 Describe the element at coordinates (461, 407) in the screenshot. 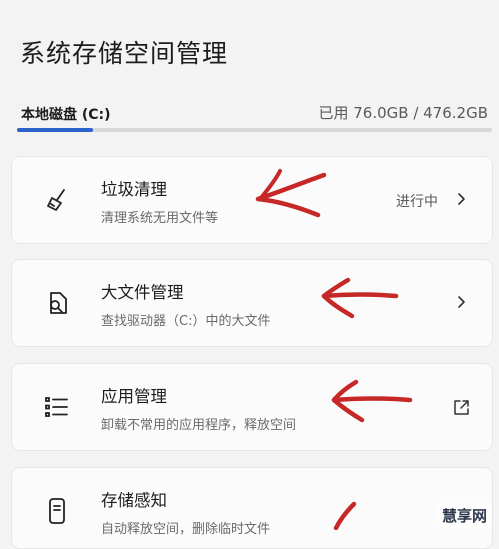

I see `external-link-icon` at that location.